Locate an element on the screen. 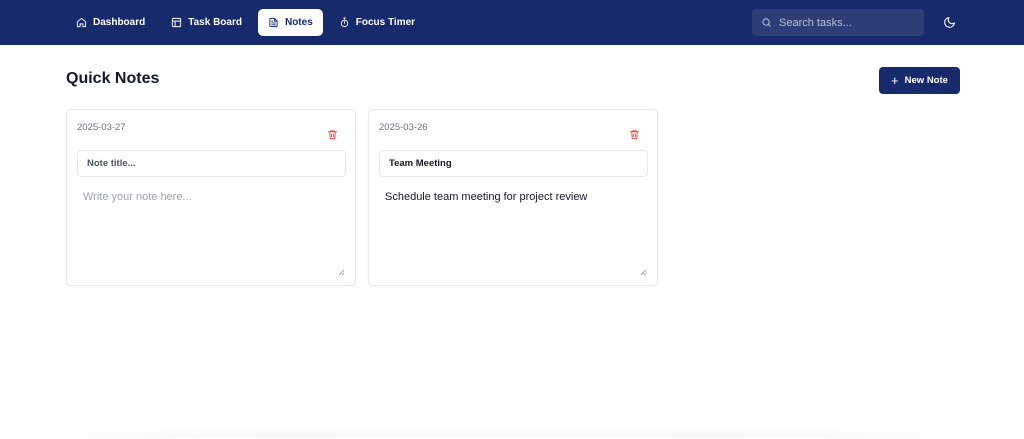 This screenshot has height=439, width=1024. note-card: 2025-03-27 is located at coordinates (211, 197).